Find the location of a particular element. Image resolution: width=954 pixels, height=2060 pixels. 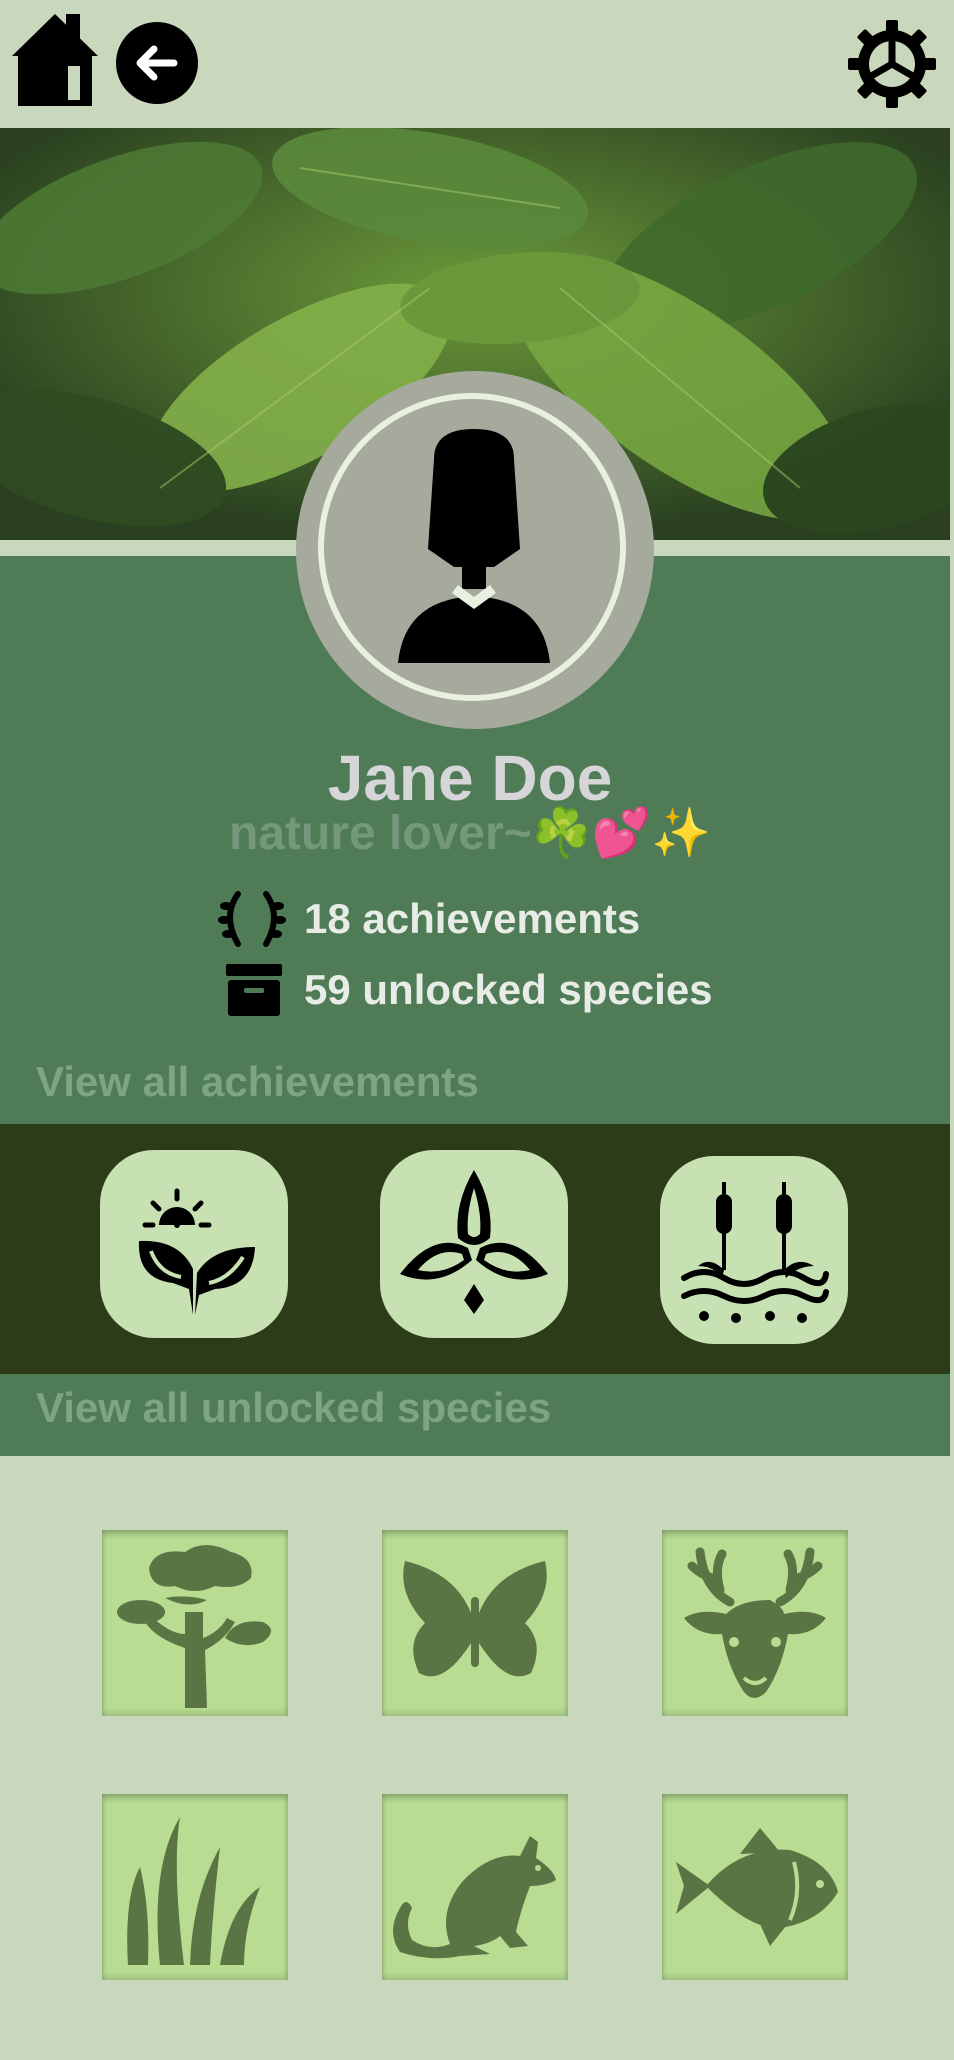

achievements-stat: 18 achievements is located at coordinates (429, 919).